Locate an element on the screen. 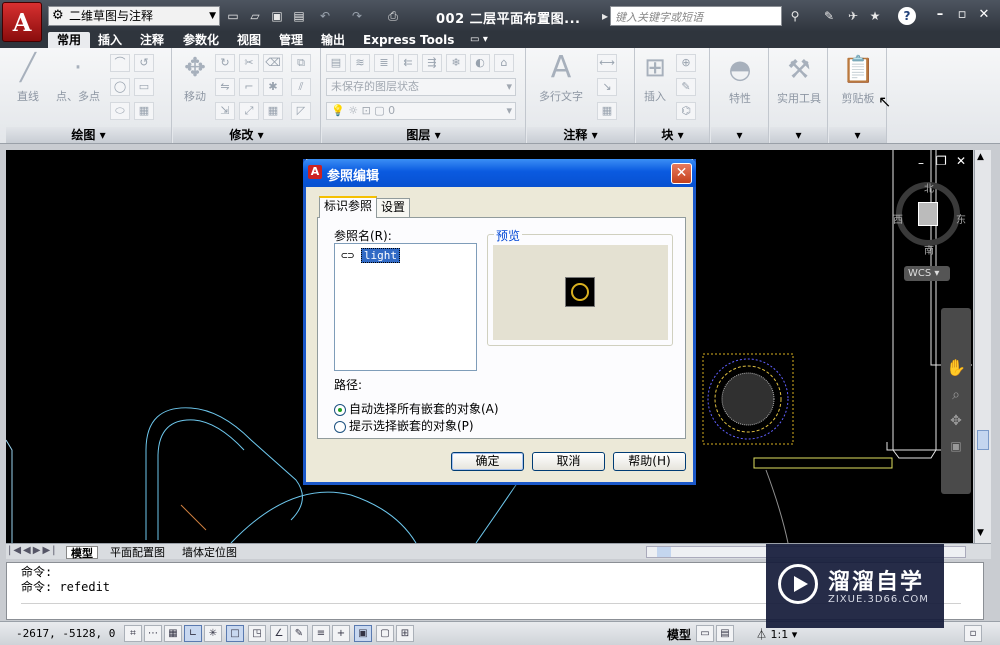 This screenshot has height=645, width=1000. binoculars-icon: ⚲ is located at coordinates (795, 16).